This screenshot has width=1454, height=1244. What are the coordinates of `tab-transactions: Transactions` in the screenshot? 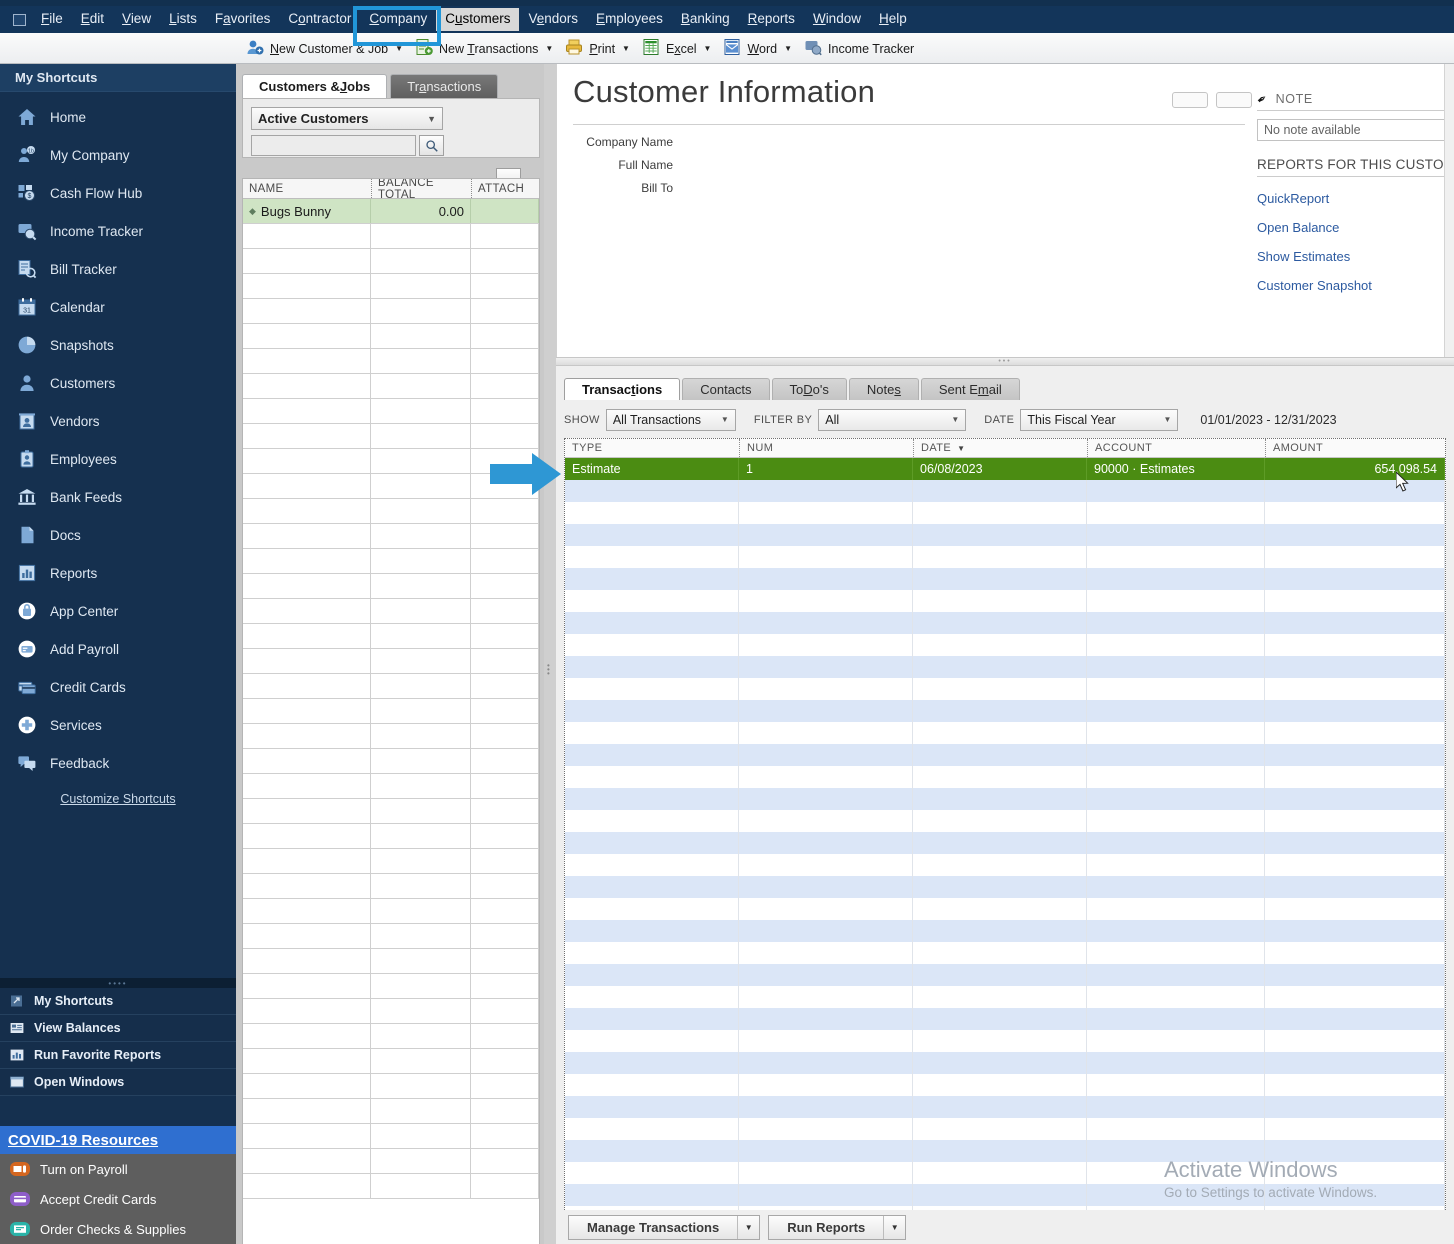 It's located at (622, 389).